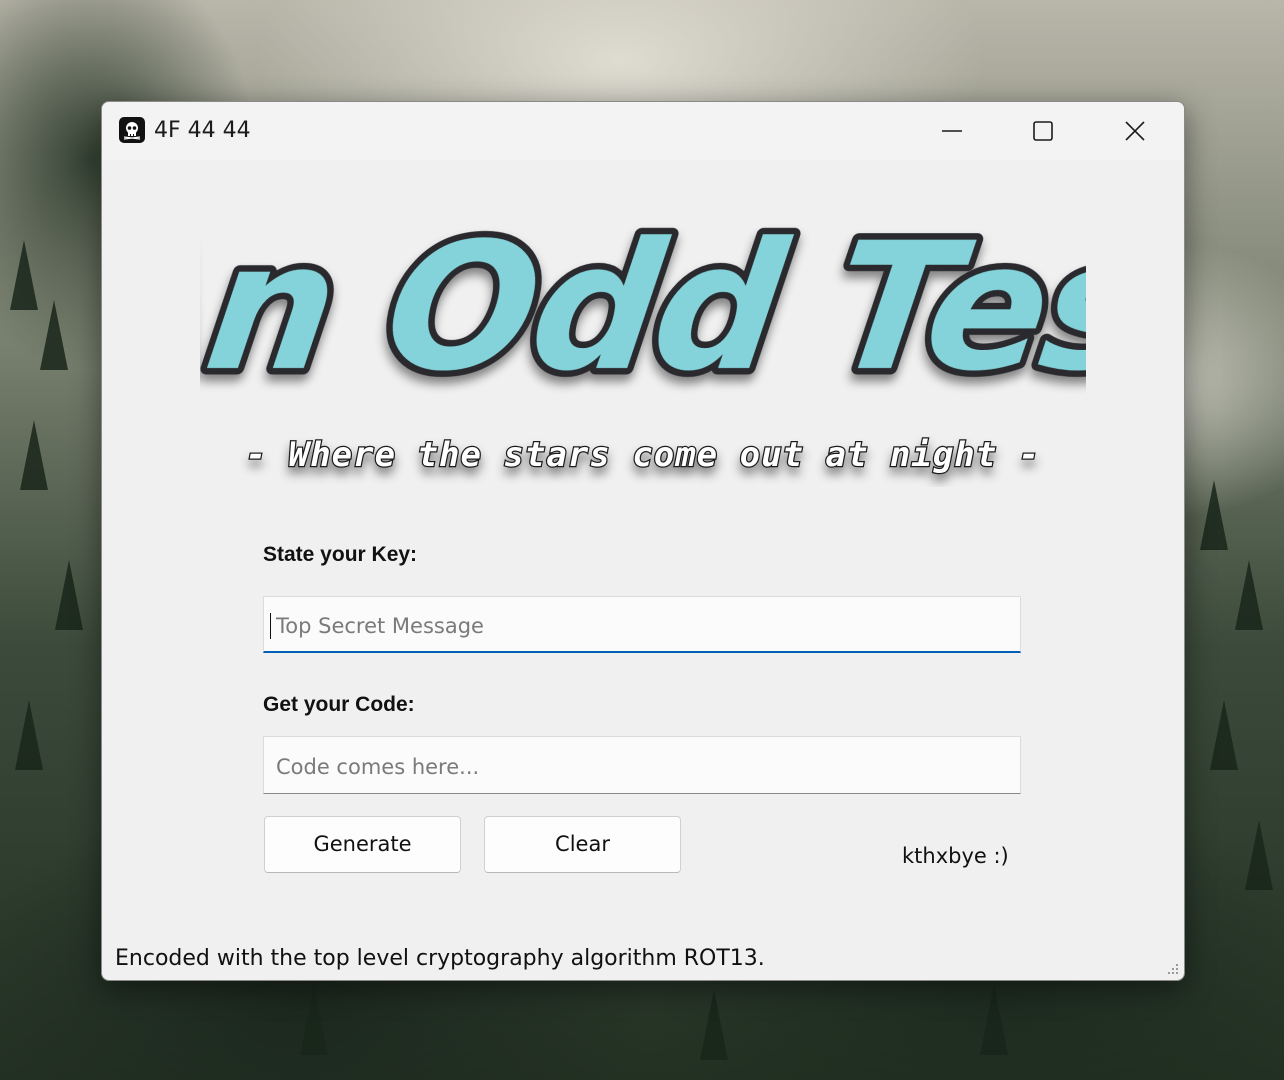 The image size is (1284, 1080). What do you see at coordinates (643, 307) in the screenshot?
I see `logo-title: An Odd Test` at bounding box center [643, 307].